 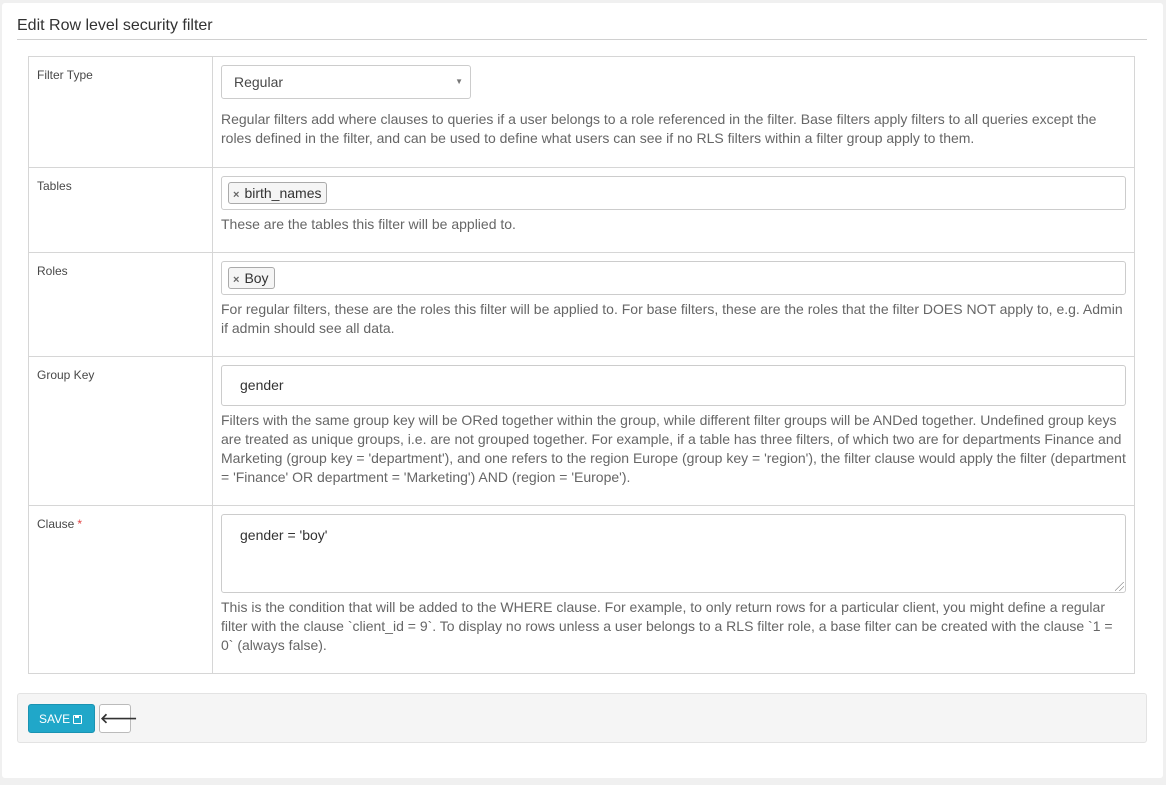 What do you see at coordinates (1119, 586) in the screenshot?
I see `resize-handle-icon` at bounding box center [1119, 586].